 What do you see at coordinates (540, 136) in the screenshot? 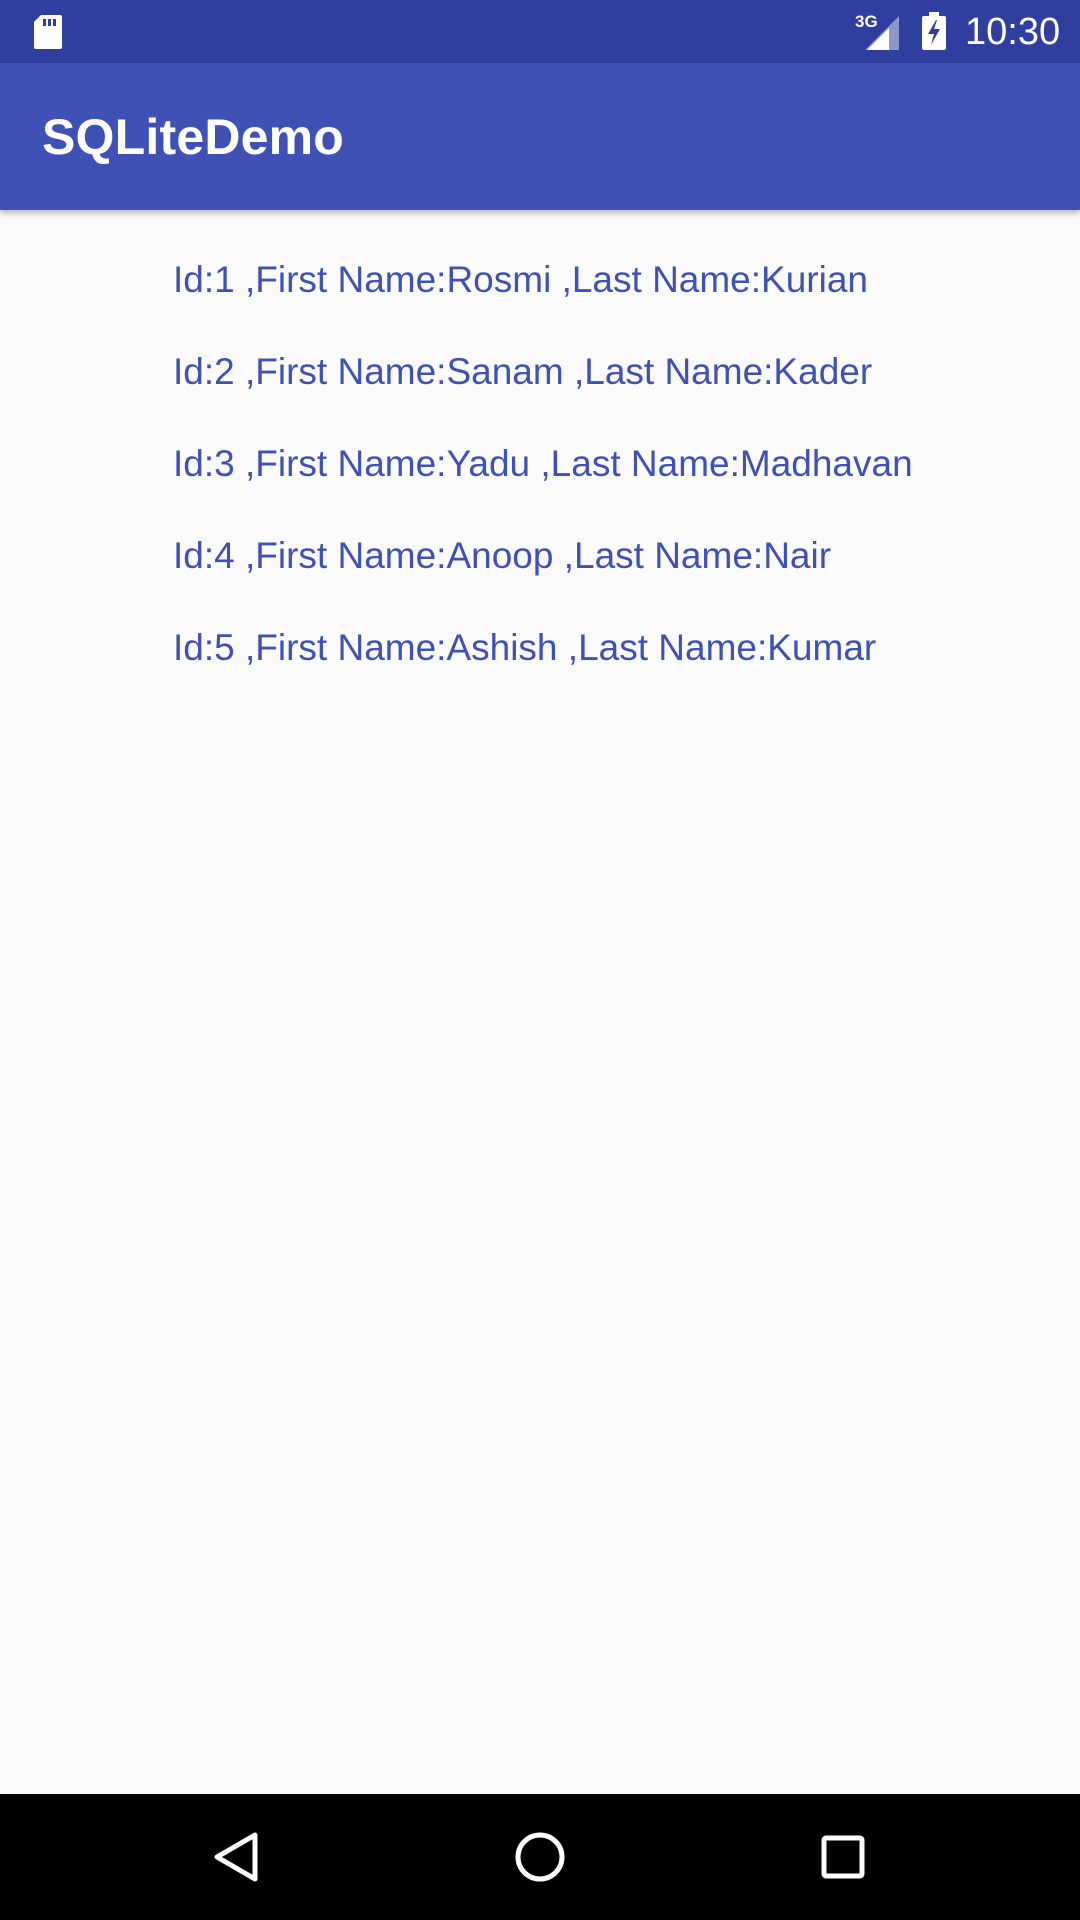
I see `app-bar: SQLiteDemo` at bounding box center [540, 136].